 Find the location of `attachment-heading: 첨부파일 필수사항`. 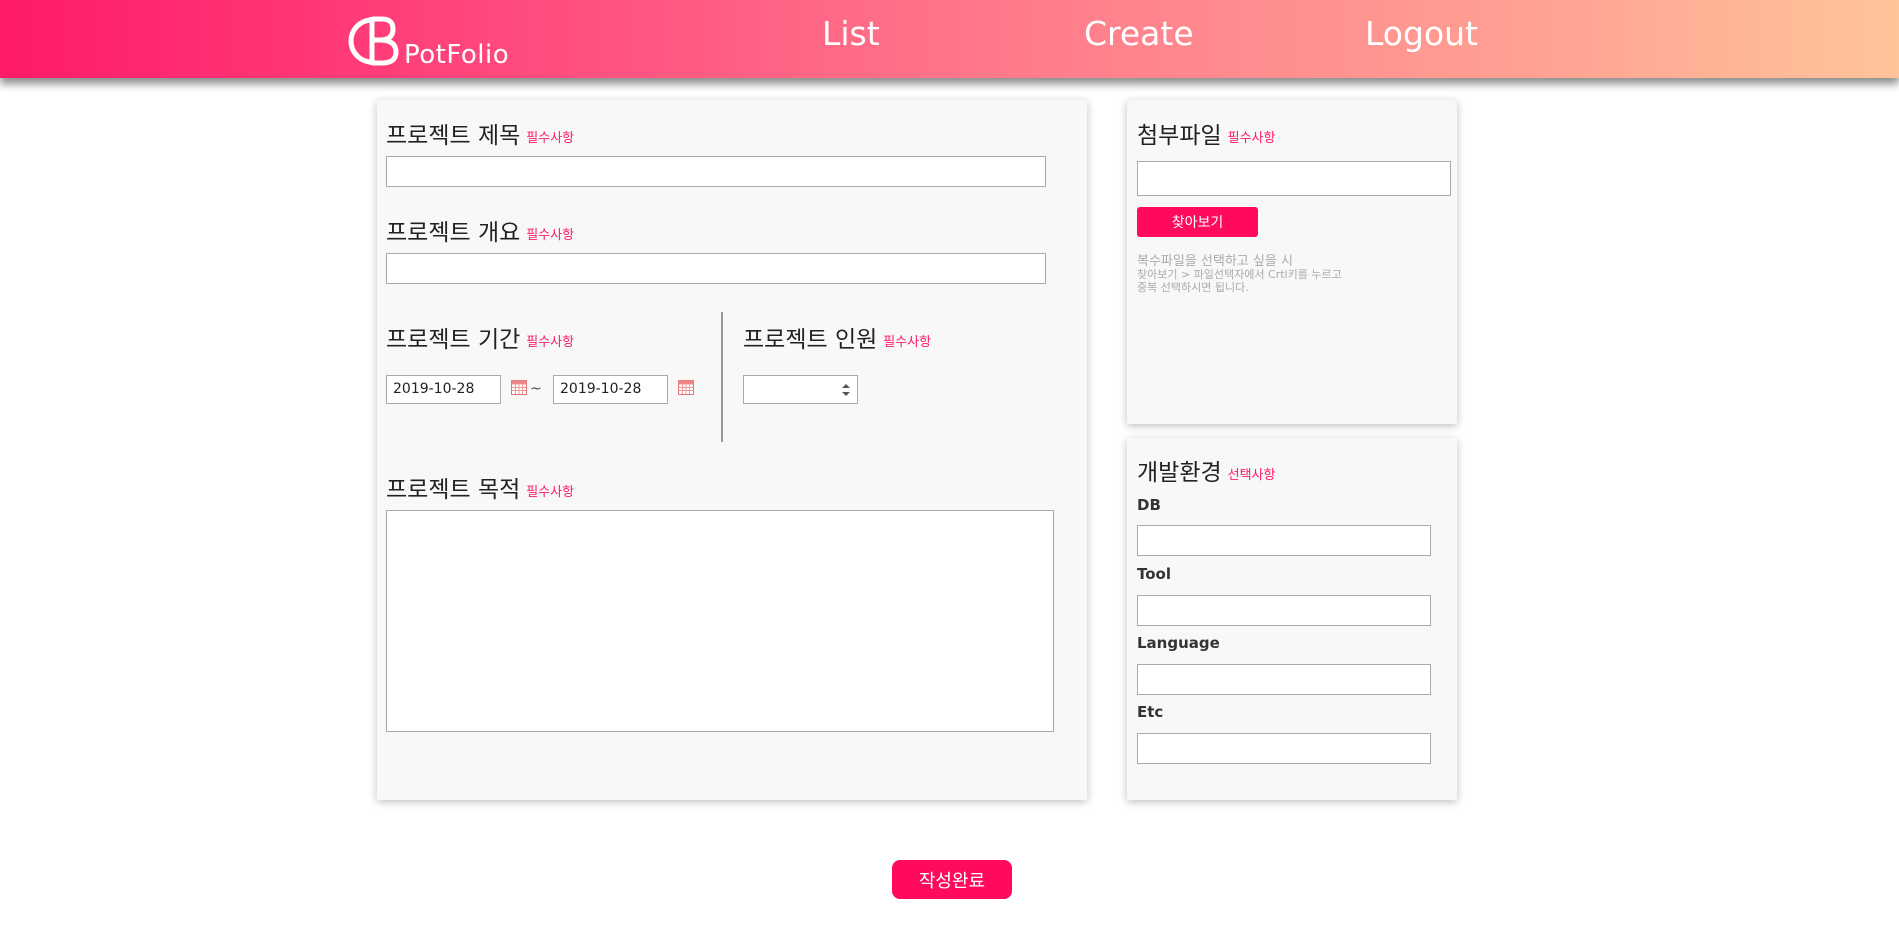

attachment-heading: 첨부파일 필수사항 is located at coordinates (1206, 133).